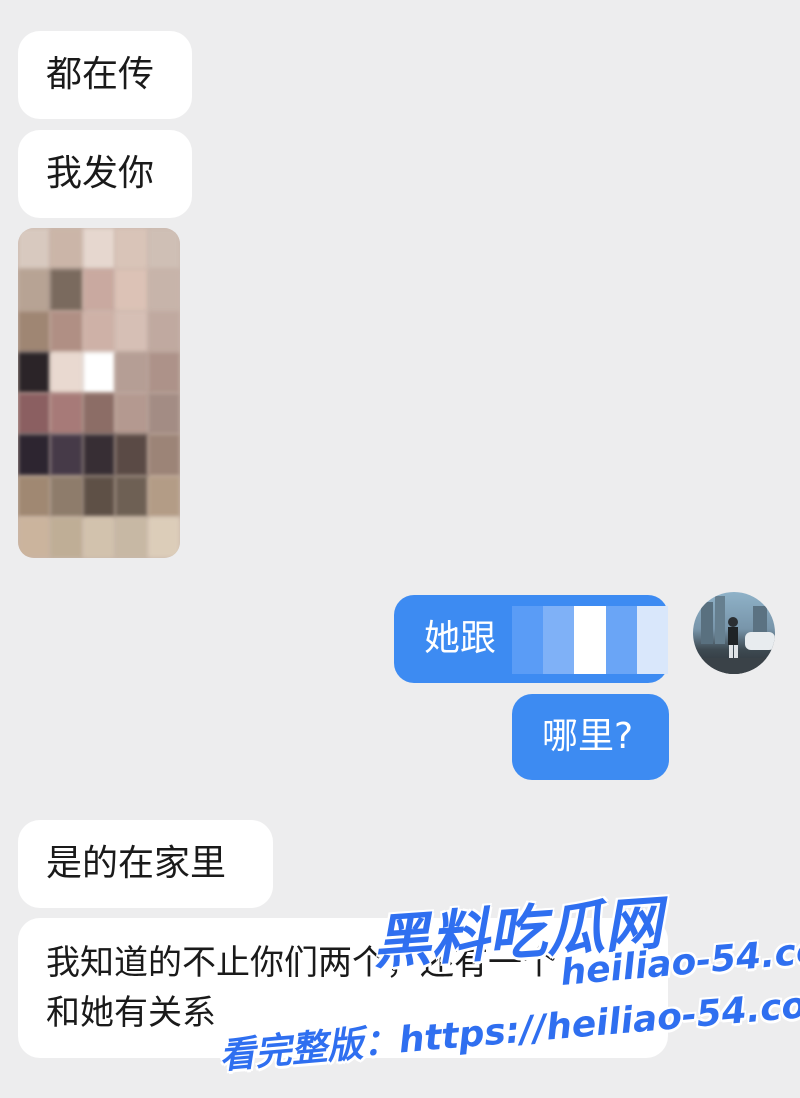 This screenshot has width=800, height=1098. What do you see at coordinates (100, 74) in the screenshot?
I see `message-text: 都在传` at bounding box center [100, 74].